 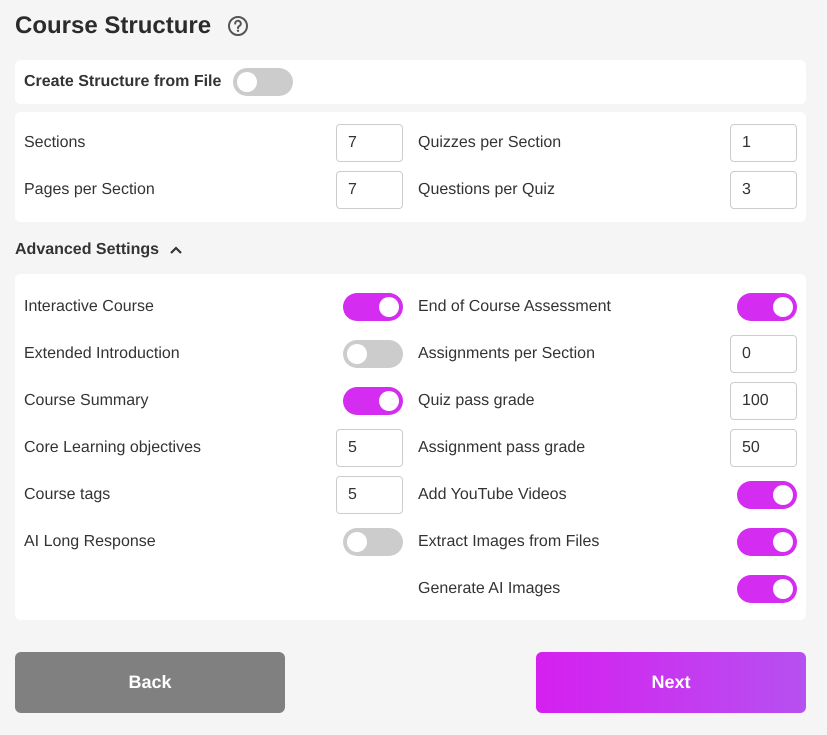 What do you see at coordinates (763, 354) in the screenshot?
I see `number-field: 0` at bounding box center [763, 354].